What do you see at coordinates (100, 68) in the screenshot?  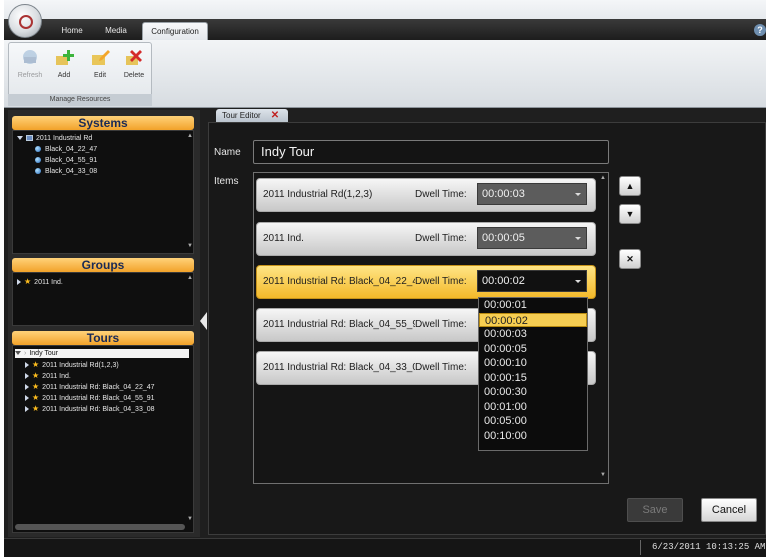 I see `edit-button: Edit` at bounding box center [100, 68].